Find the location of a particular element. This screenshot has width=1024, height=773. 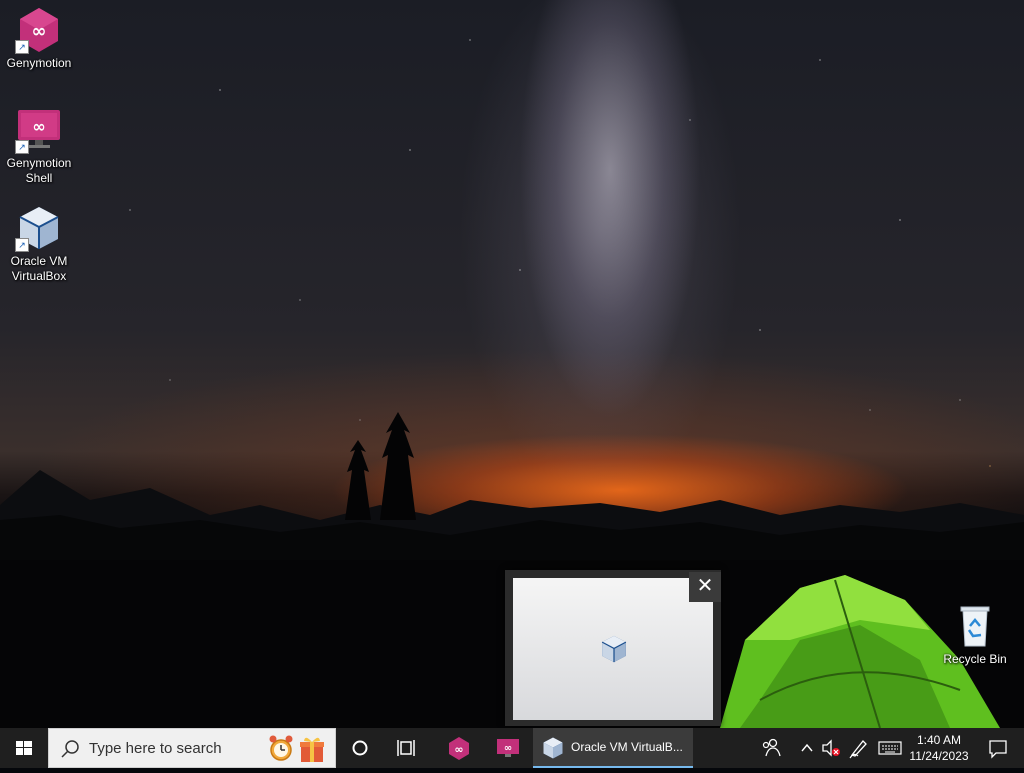

action-center-button is located at coordinates (998, 748).